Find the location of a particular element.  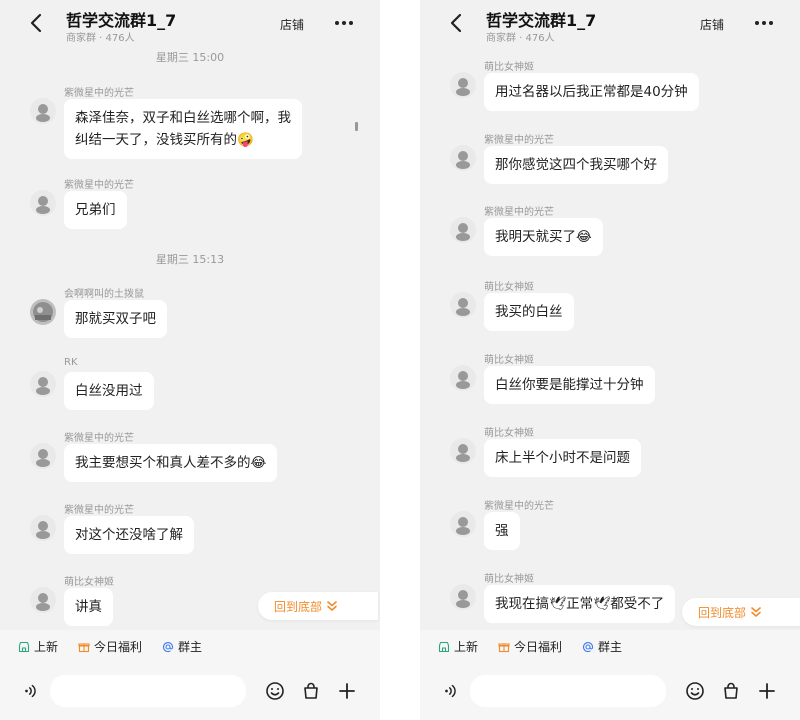

chat-title: 哲学交流群1_7 is located at coordinates (121, 20).